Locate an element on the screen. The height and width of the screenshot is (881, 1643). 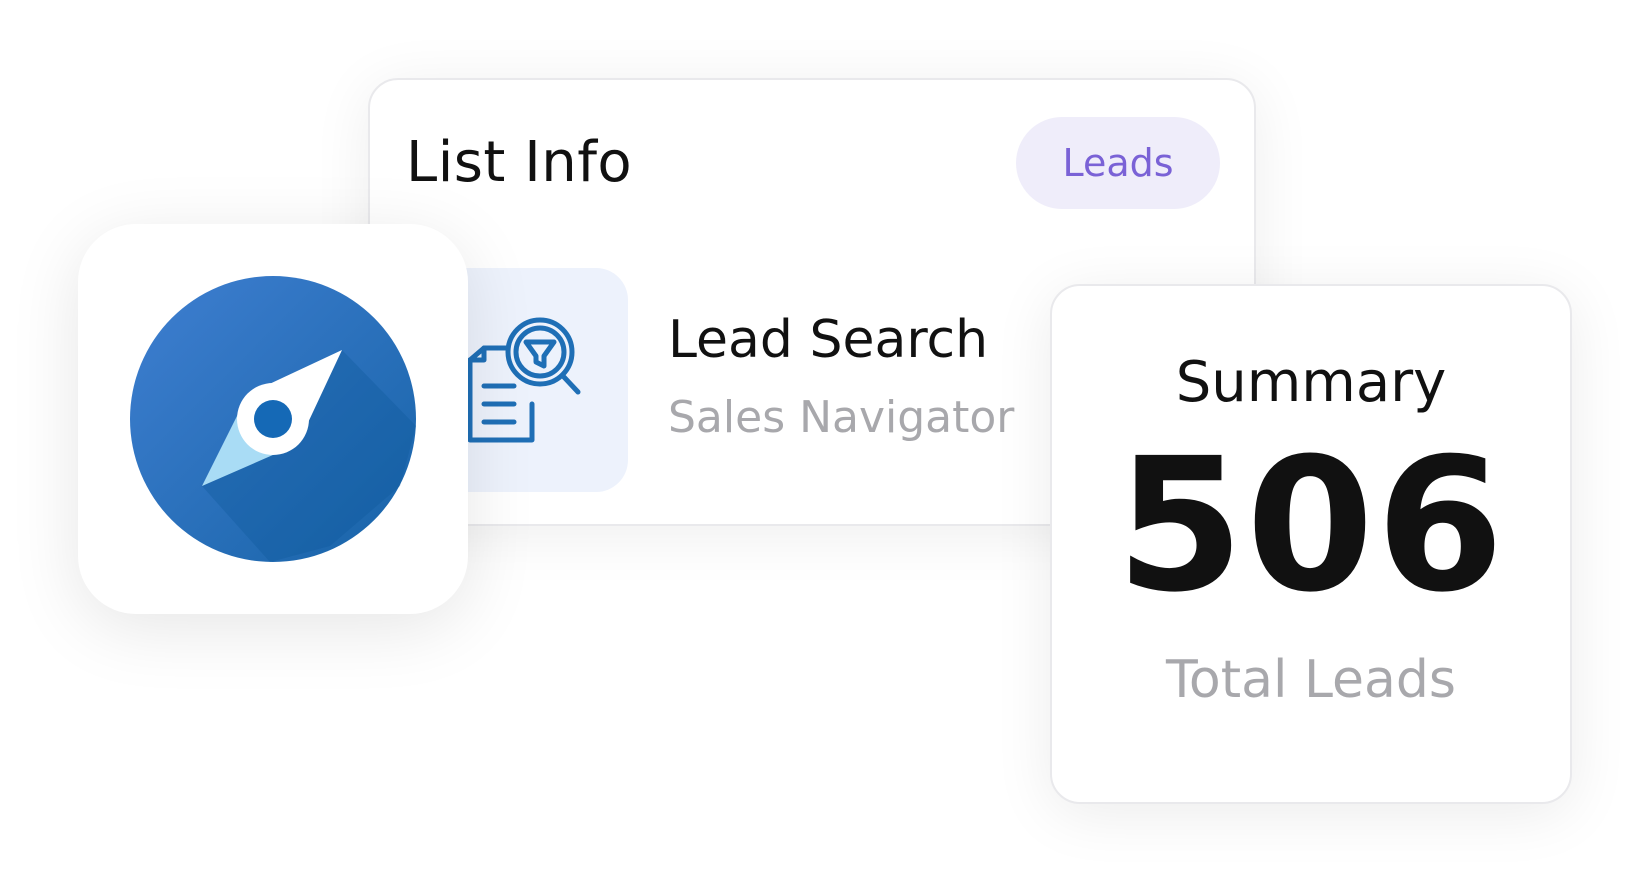
source-subtitle: Sales Navigator is located at coordinates (841, 417).